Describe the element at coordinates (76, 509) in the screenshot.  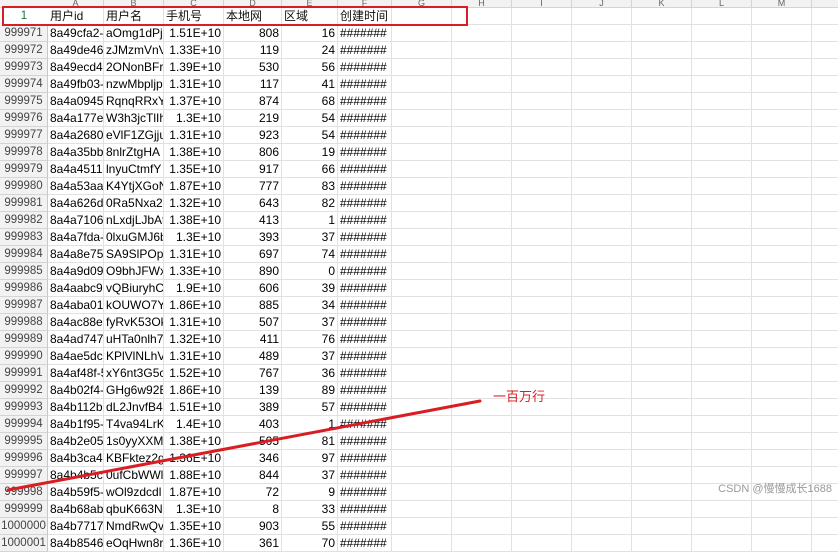
I see `cell-user-id: 8a4b68ab-` at that location.